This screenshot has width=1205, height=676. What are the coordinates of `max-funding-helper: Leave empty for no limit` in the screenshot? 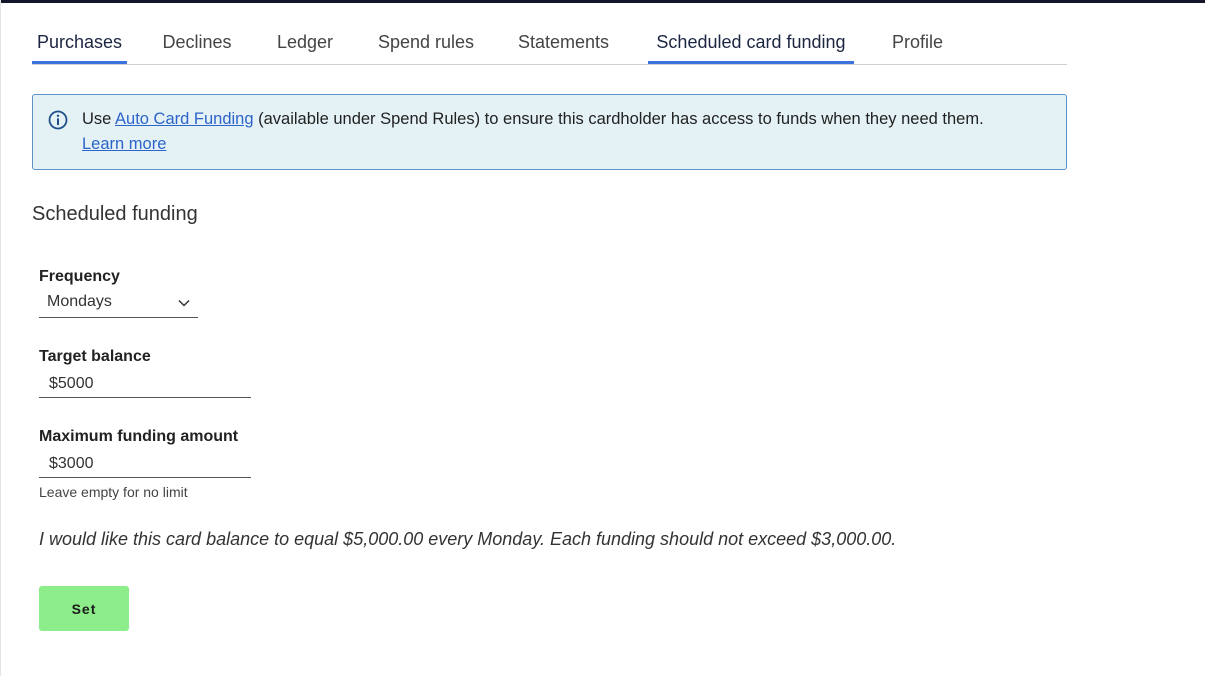 It's located at (113, 492).